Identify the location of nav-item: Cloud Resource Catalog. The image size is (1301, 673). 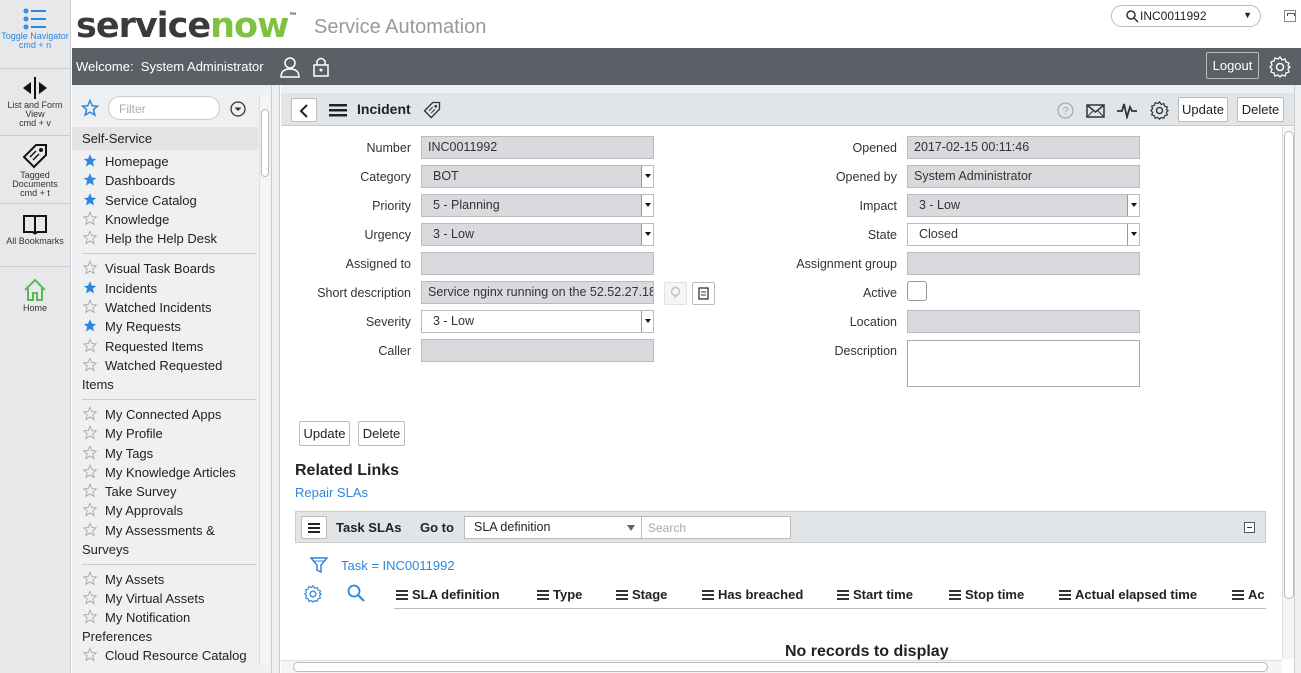
(169, 655).